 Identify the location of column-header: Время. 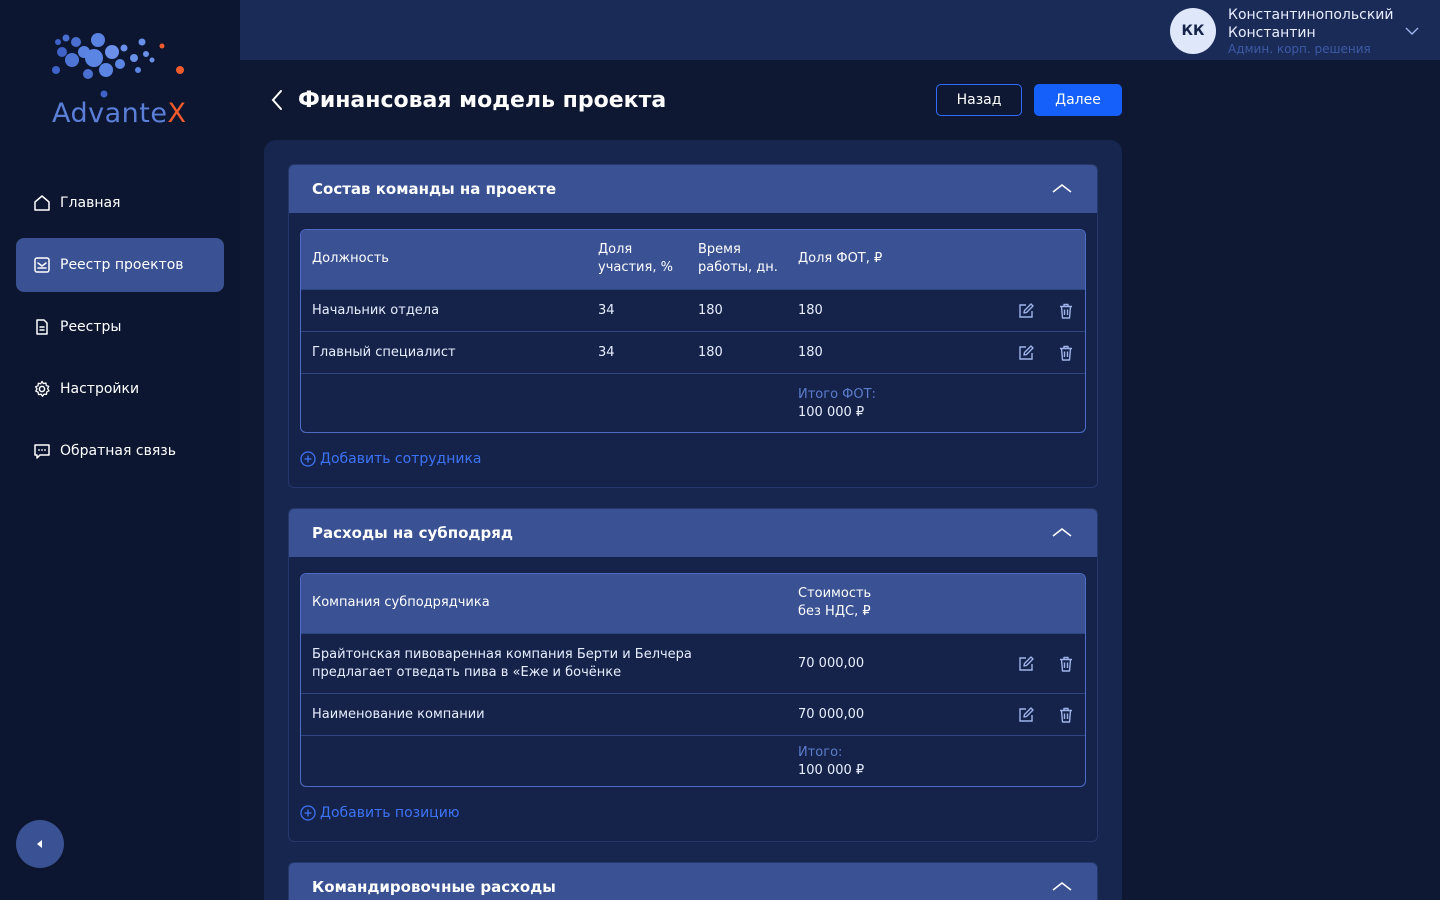
(719, 249).